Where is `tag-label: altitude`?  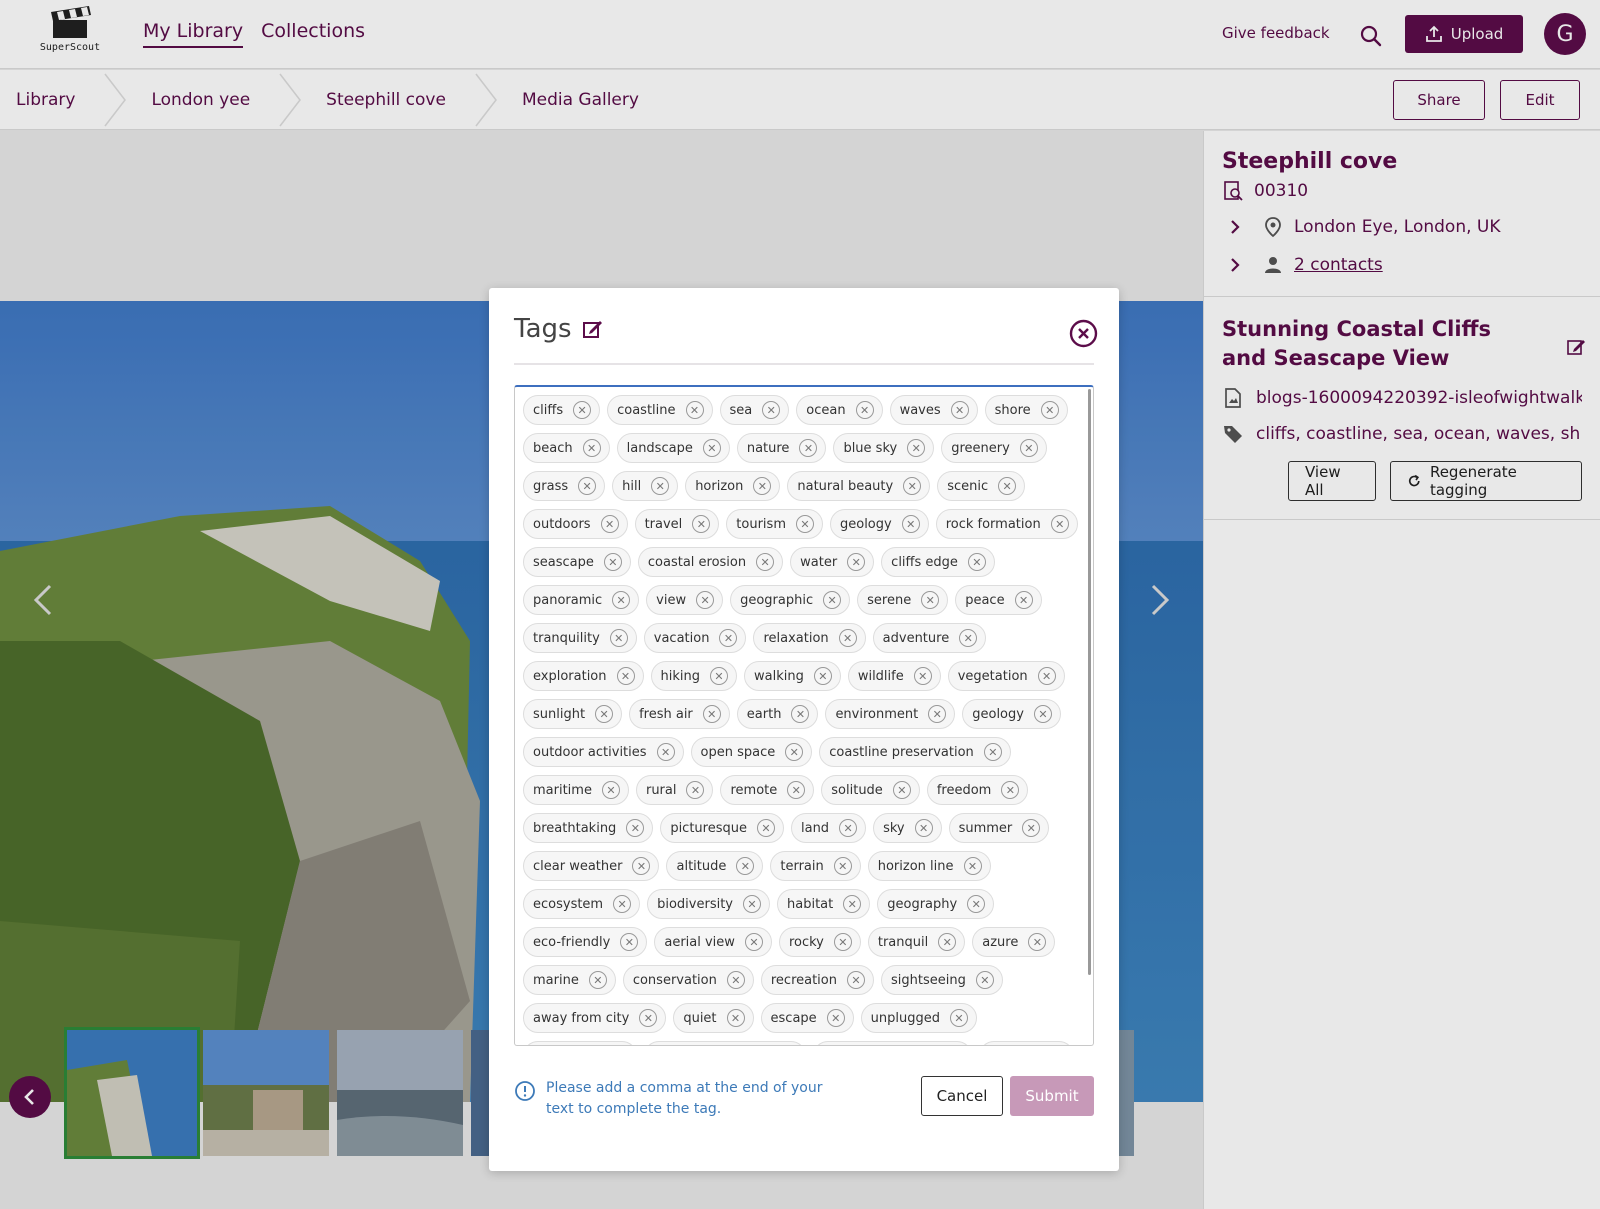
tag-label: altitude is located at coordinates (701, 866).